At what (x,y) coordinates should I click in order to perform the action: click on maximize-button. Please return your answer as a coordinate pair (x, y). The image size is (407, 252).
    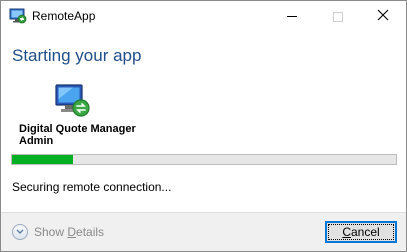
    Looking at the image, I should click on (338, 16).